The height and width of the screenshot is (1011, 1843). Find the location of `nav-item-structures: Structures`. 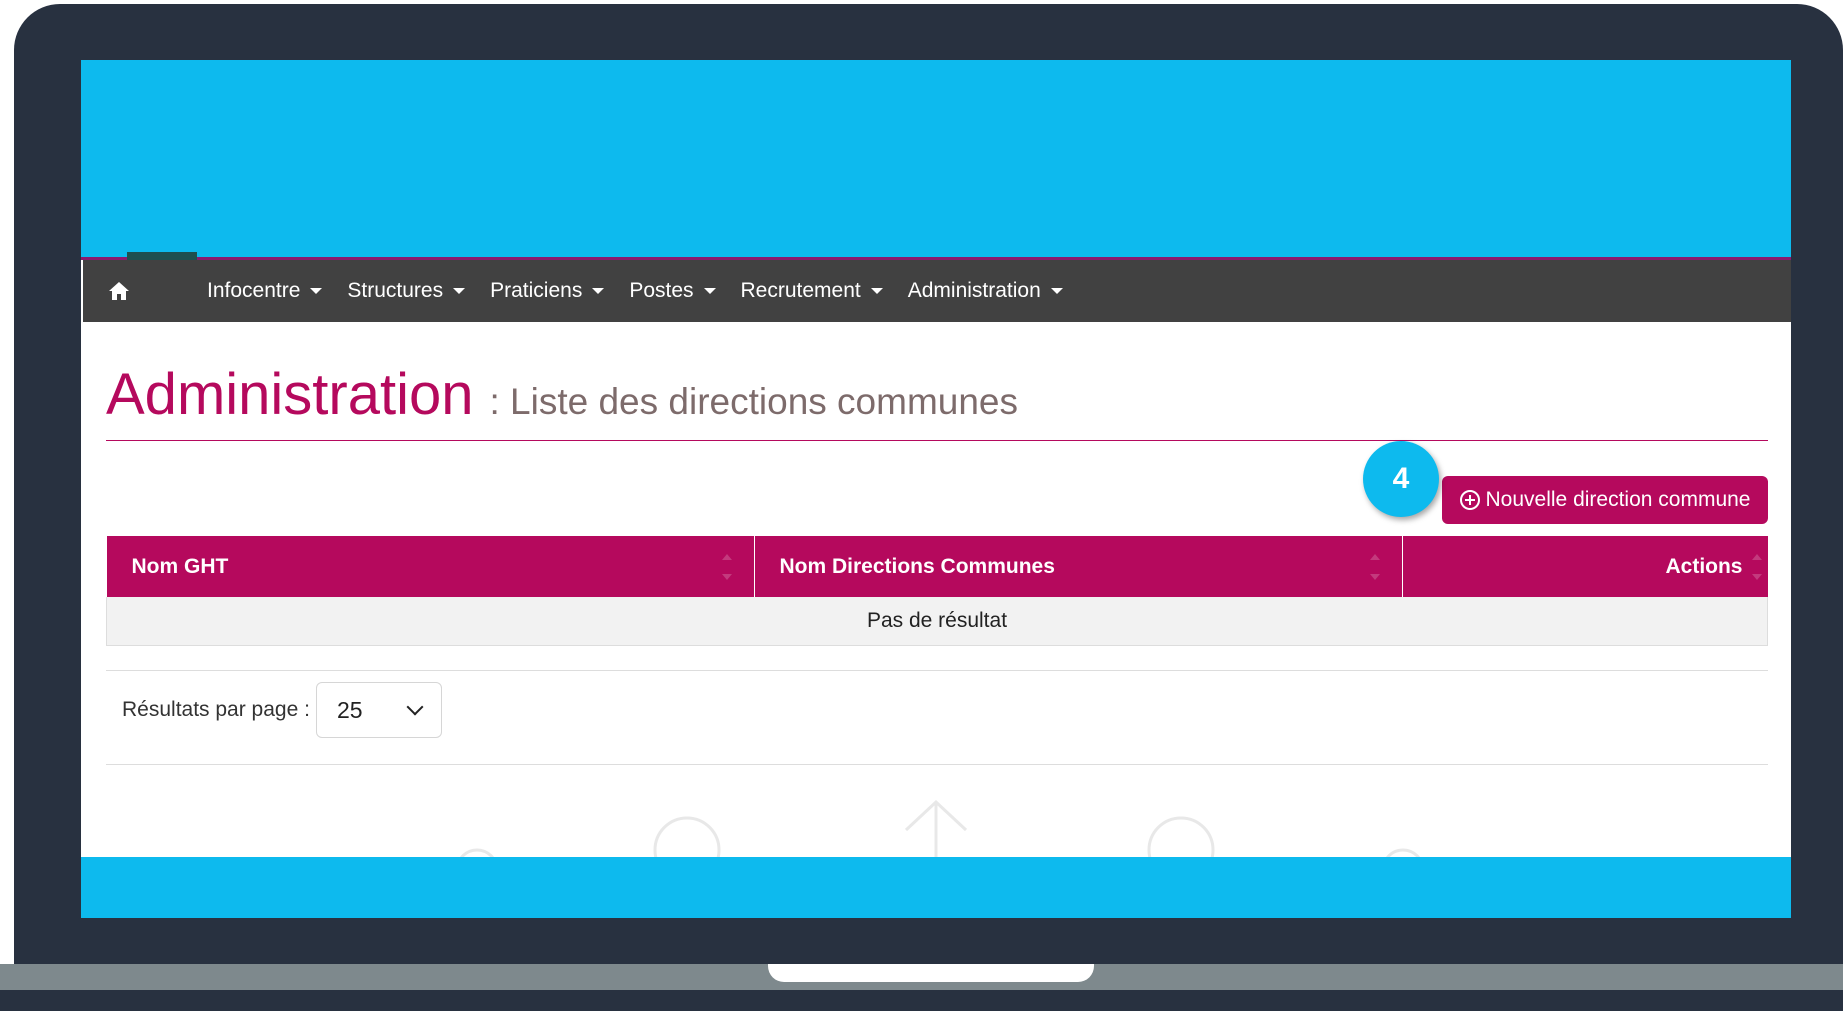

nav-item-structures: Structures is located at coordinates (406, 291).